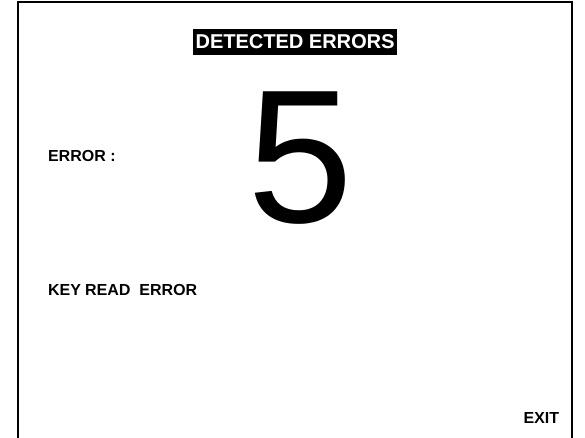 This screenshot has width=585, height=438. What do you see at coordinates (295, 42) in the screenshot?
I see `screen-title: DETECTED ERRORS` at bounding box center [295, 42].